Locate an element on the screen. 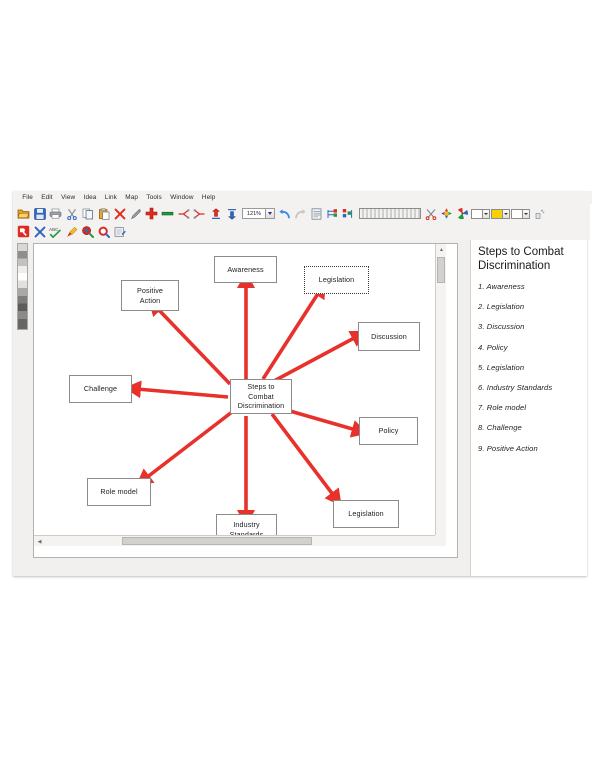 This screenshot has height=780, width=600. zoom-level-control: 121% is located at coordinates (258, 213).